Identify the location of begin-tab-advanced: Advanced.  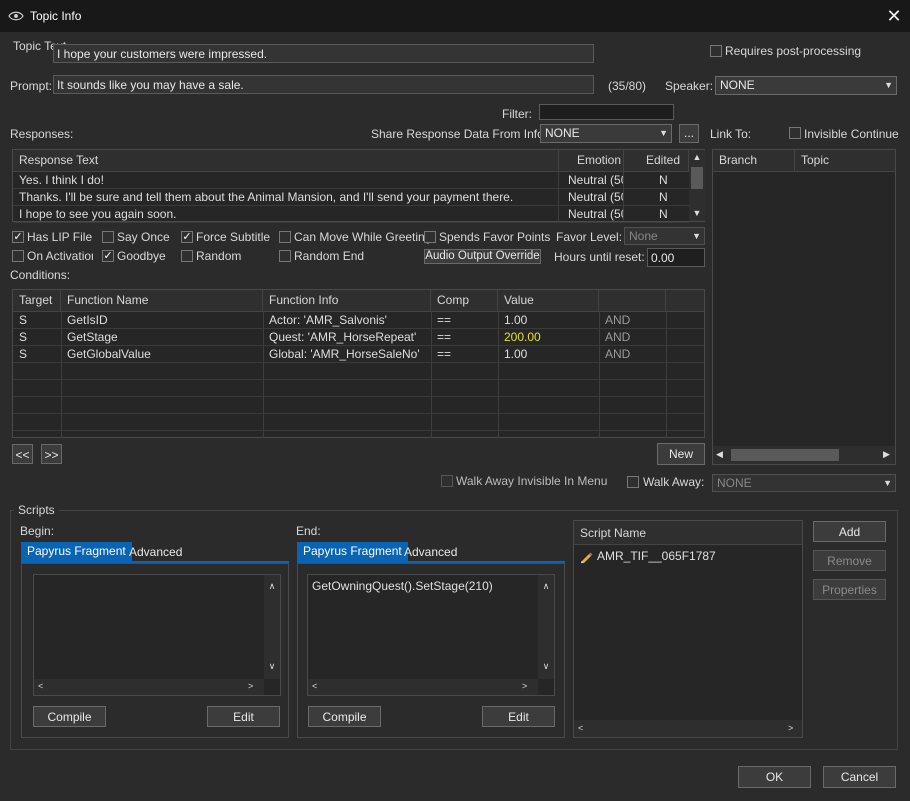
(155, 552).